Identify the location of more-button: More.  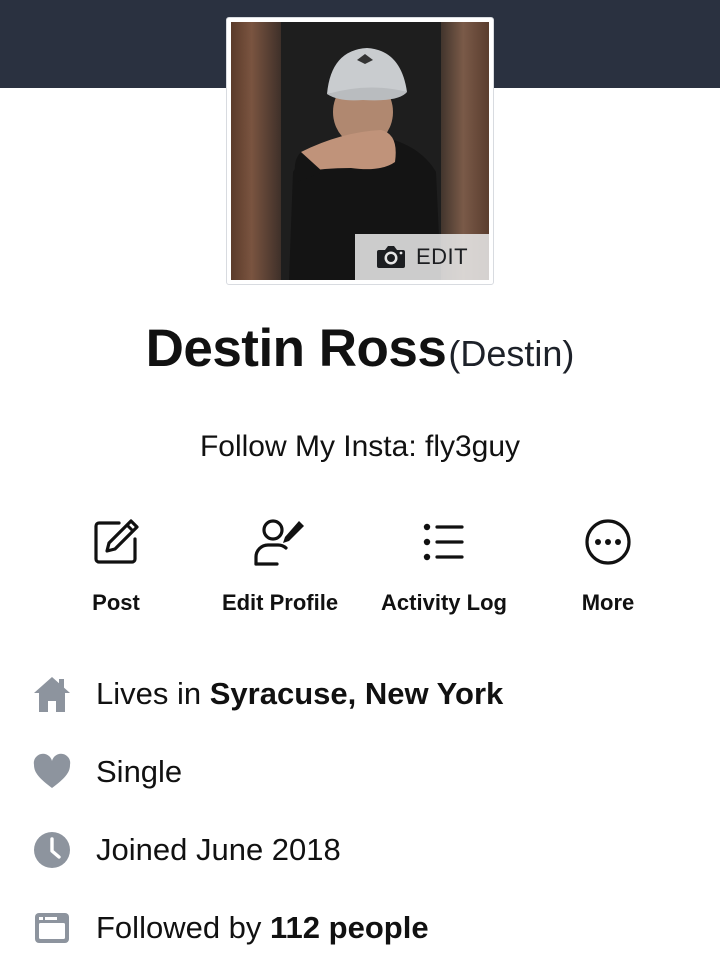
(608, 565).